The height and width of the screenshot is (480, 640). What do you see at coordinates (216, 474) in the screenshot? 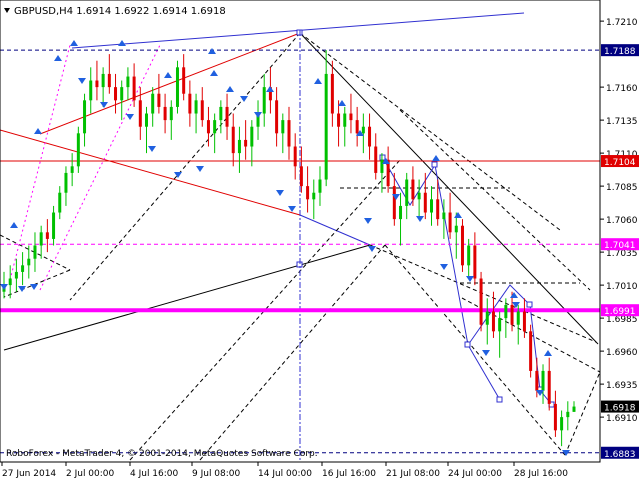
I see `x-tick-label: 9 Jul 08:00` at bounding box center [216, 474].